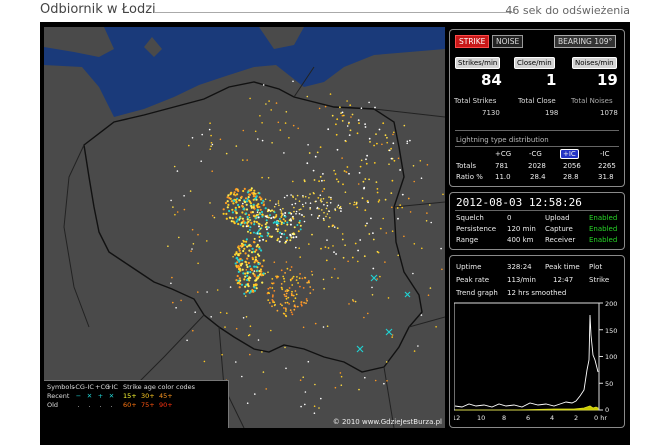 Image resolution: width=664 pixels, height=445 pixels. I want to click on upload-status: Enabled, so click(603, 218).